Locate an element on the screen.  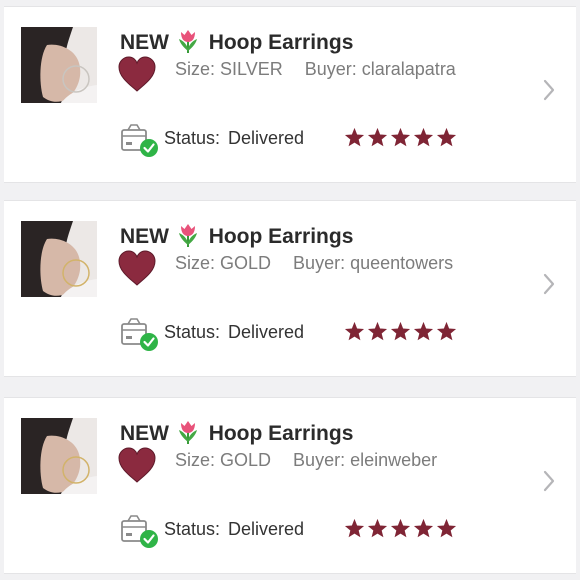
size-value: SILVER is located at coordinates (251, 69).